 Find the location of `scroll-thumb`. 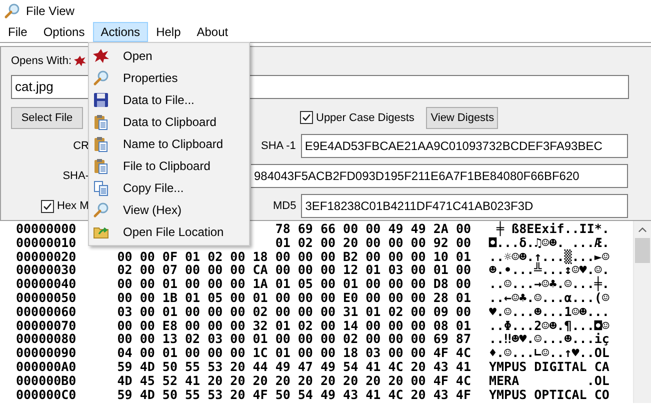

scroll-thumb is located at coordinates (642, 250).